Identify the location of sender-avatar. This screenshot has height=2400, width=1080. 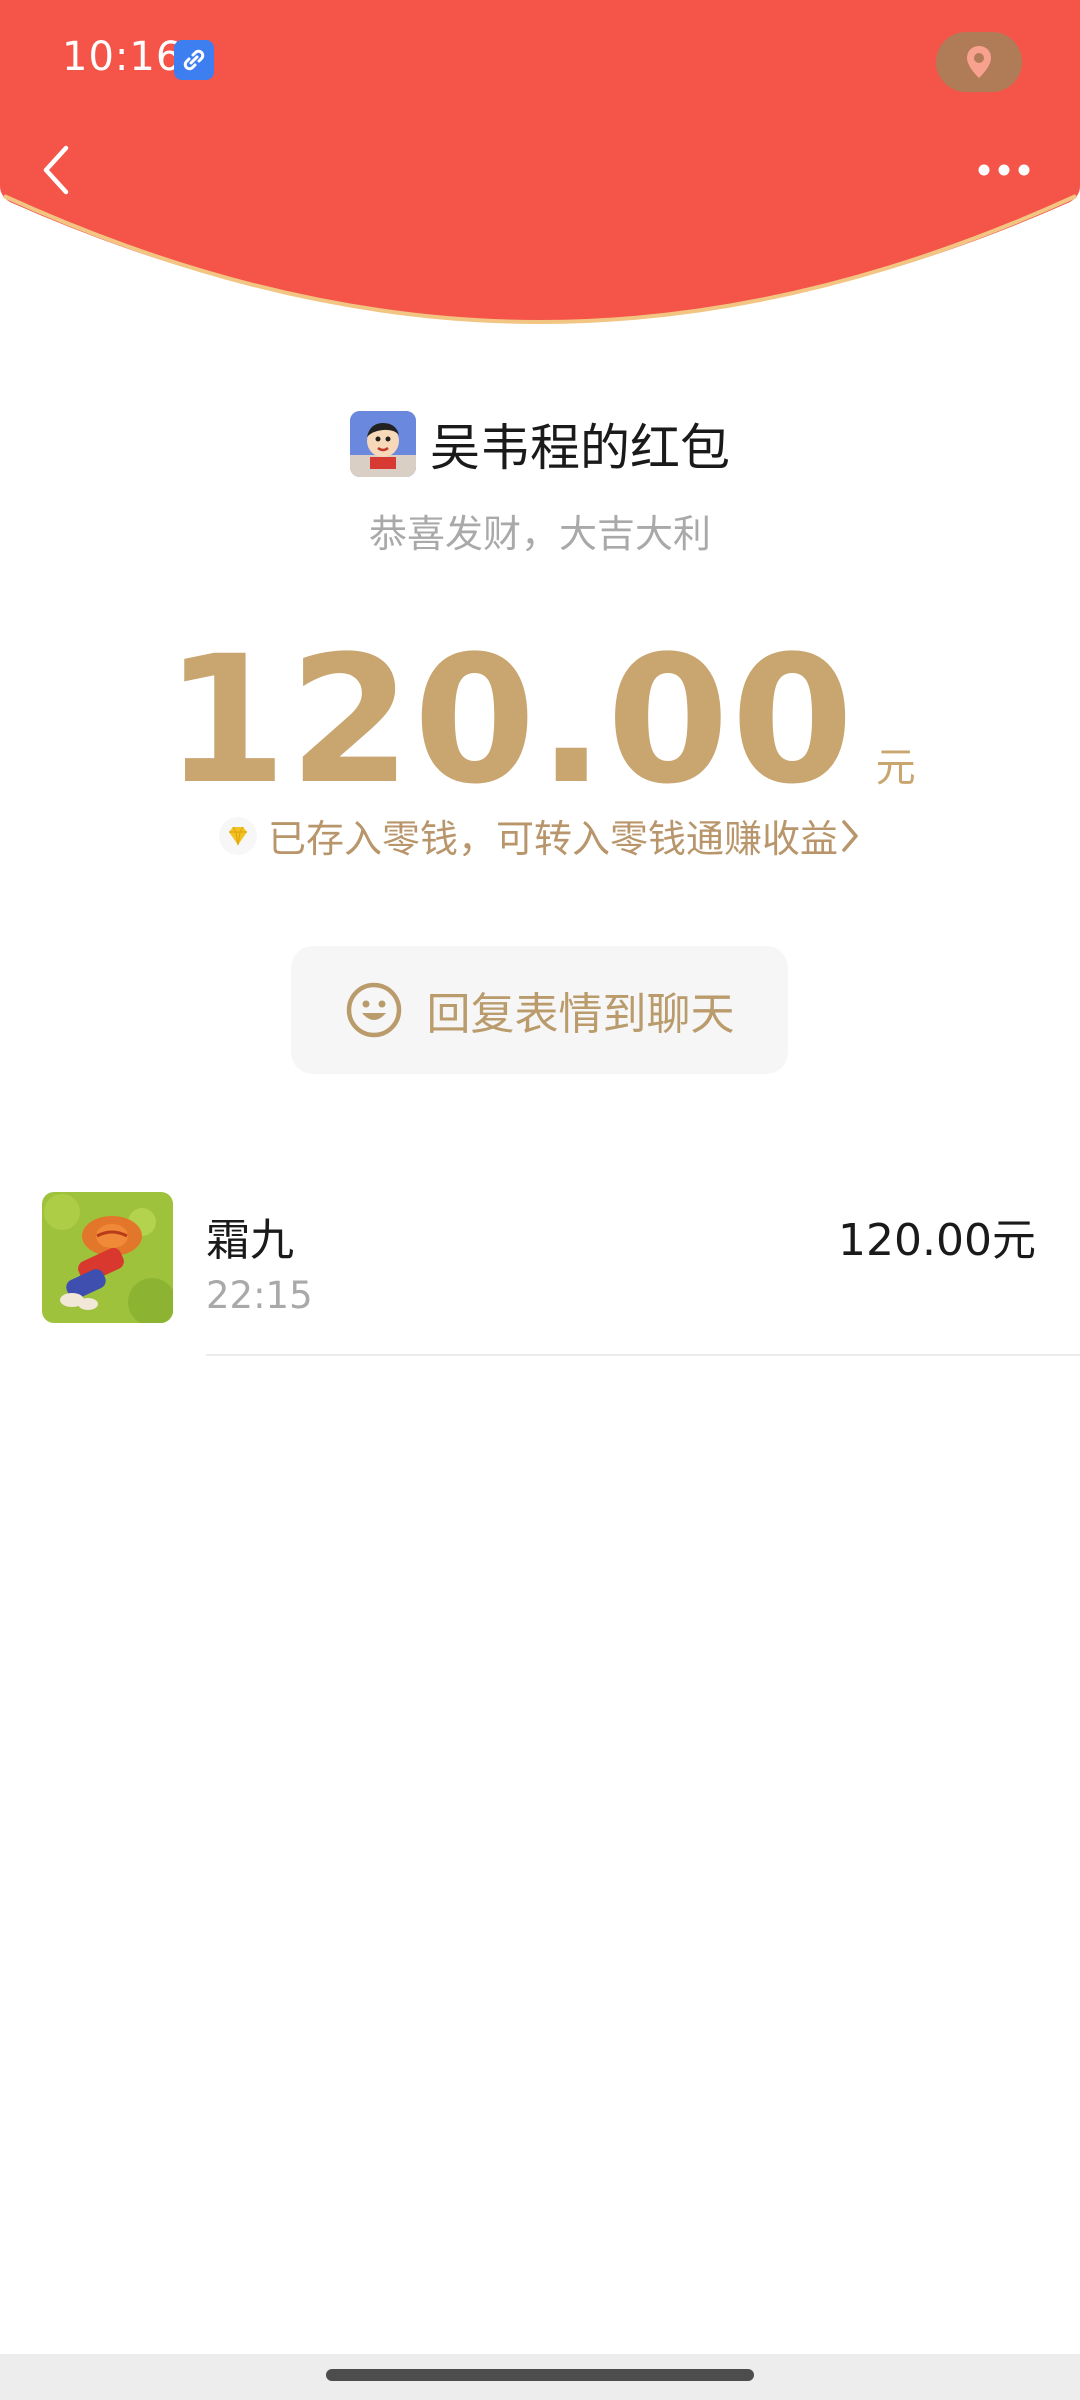
(383, 444).